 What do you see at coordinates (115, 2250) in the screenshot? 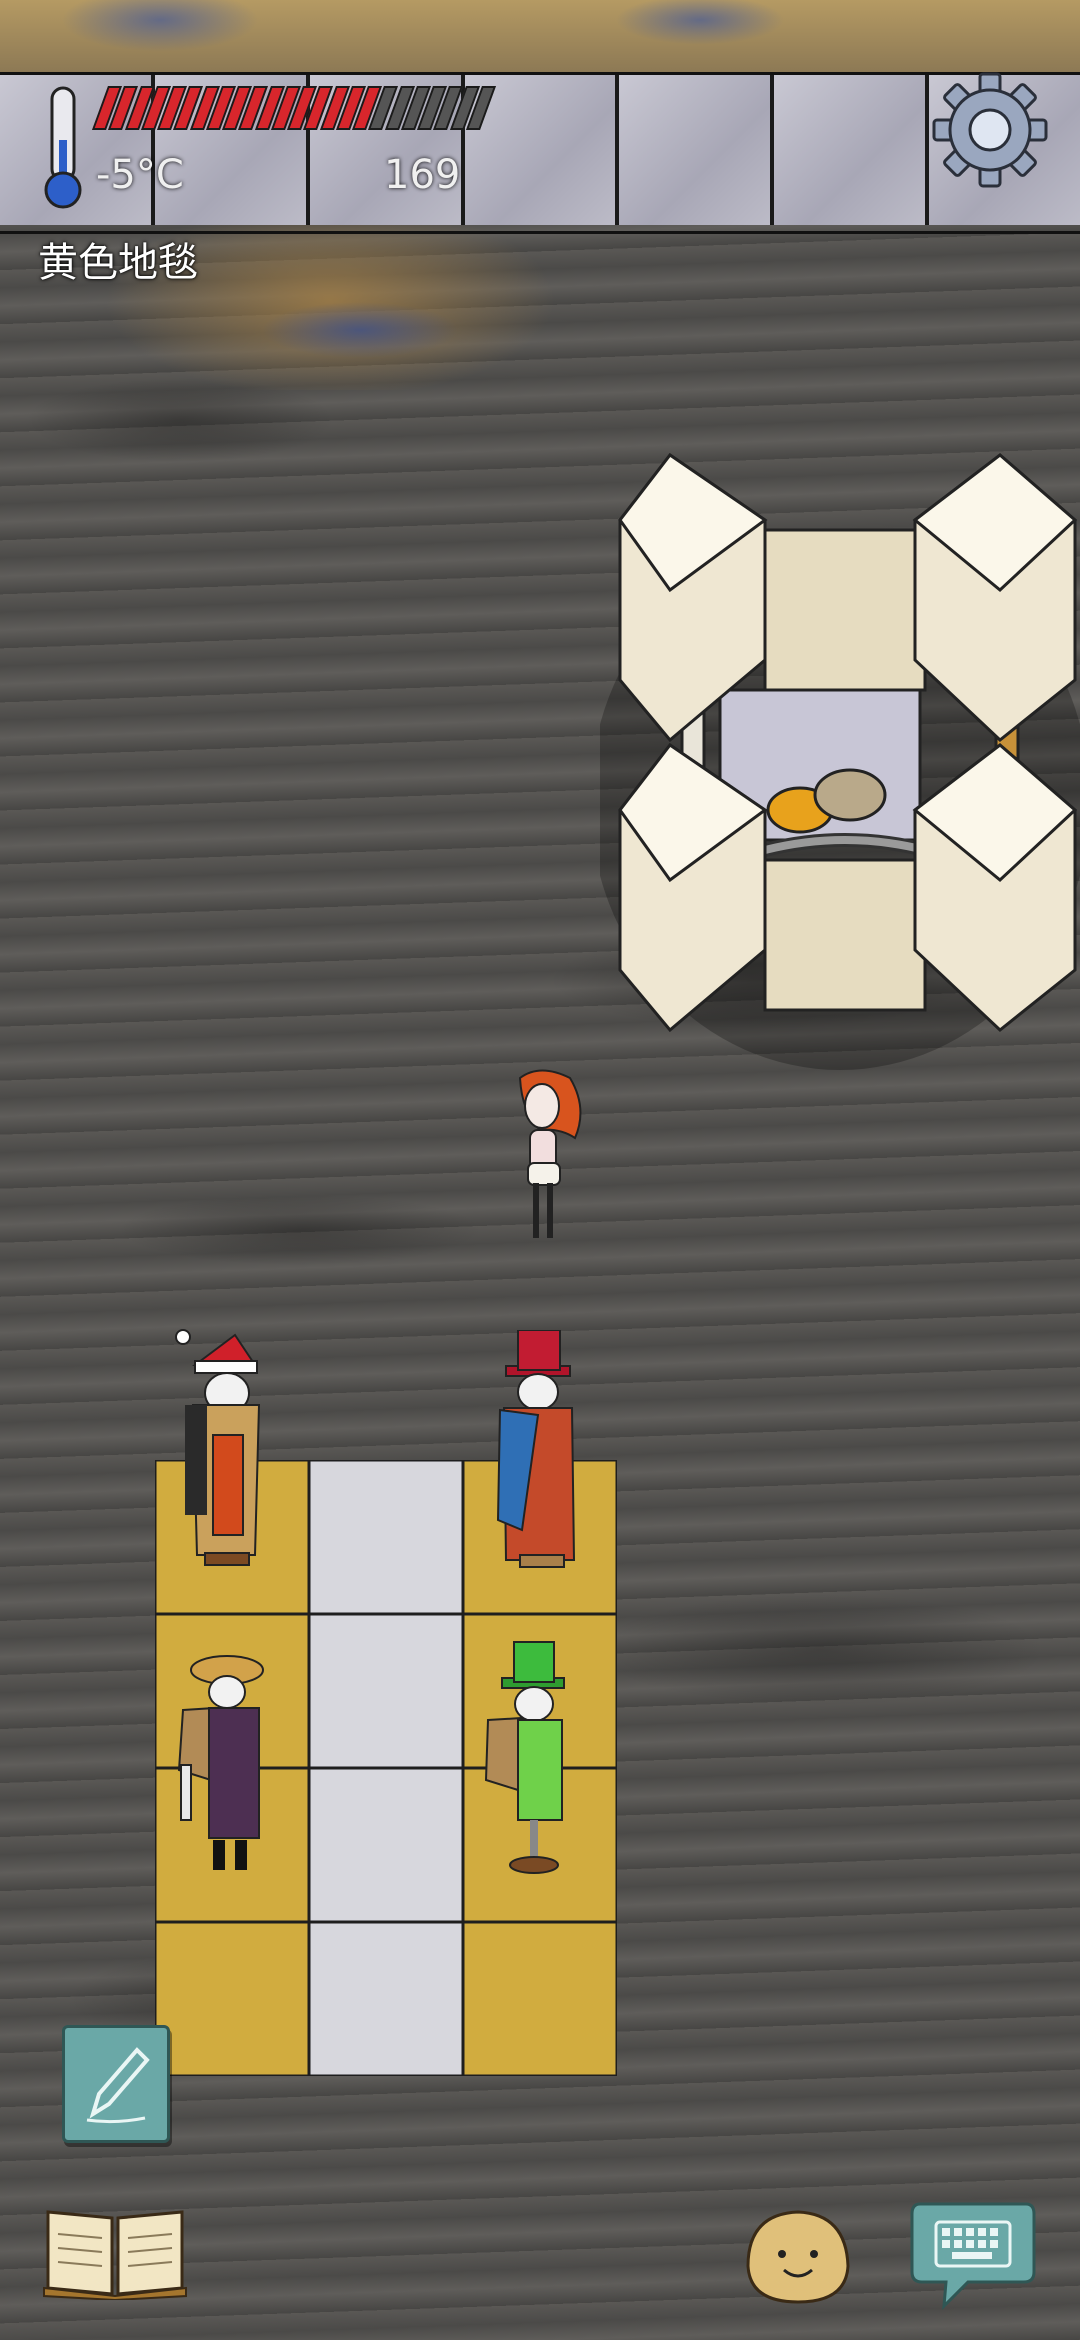
I see `open-book-icon` at bounding box center [115, 2250].